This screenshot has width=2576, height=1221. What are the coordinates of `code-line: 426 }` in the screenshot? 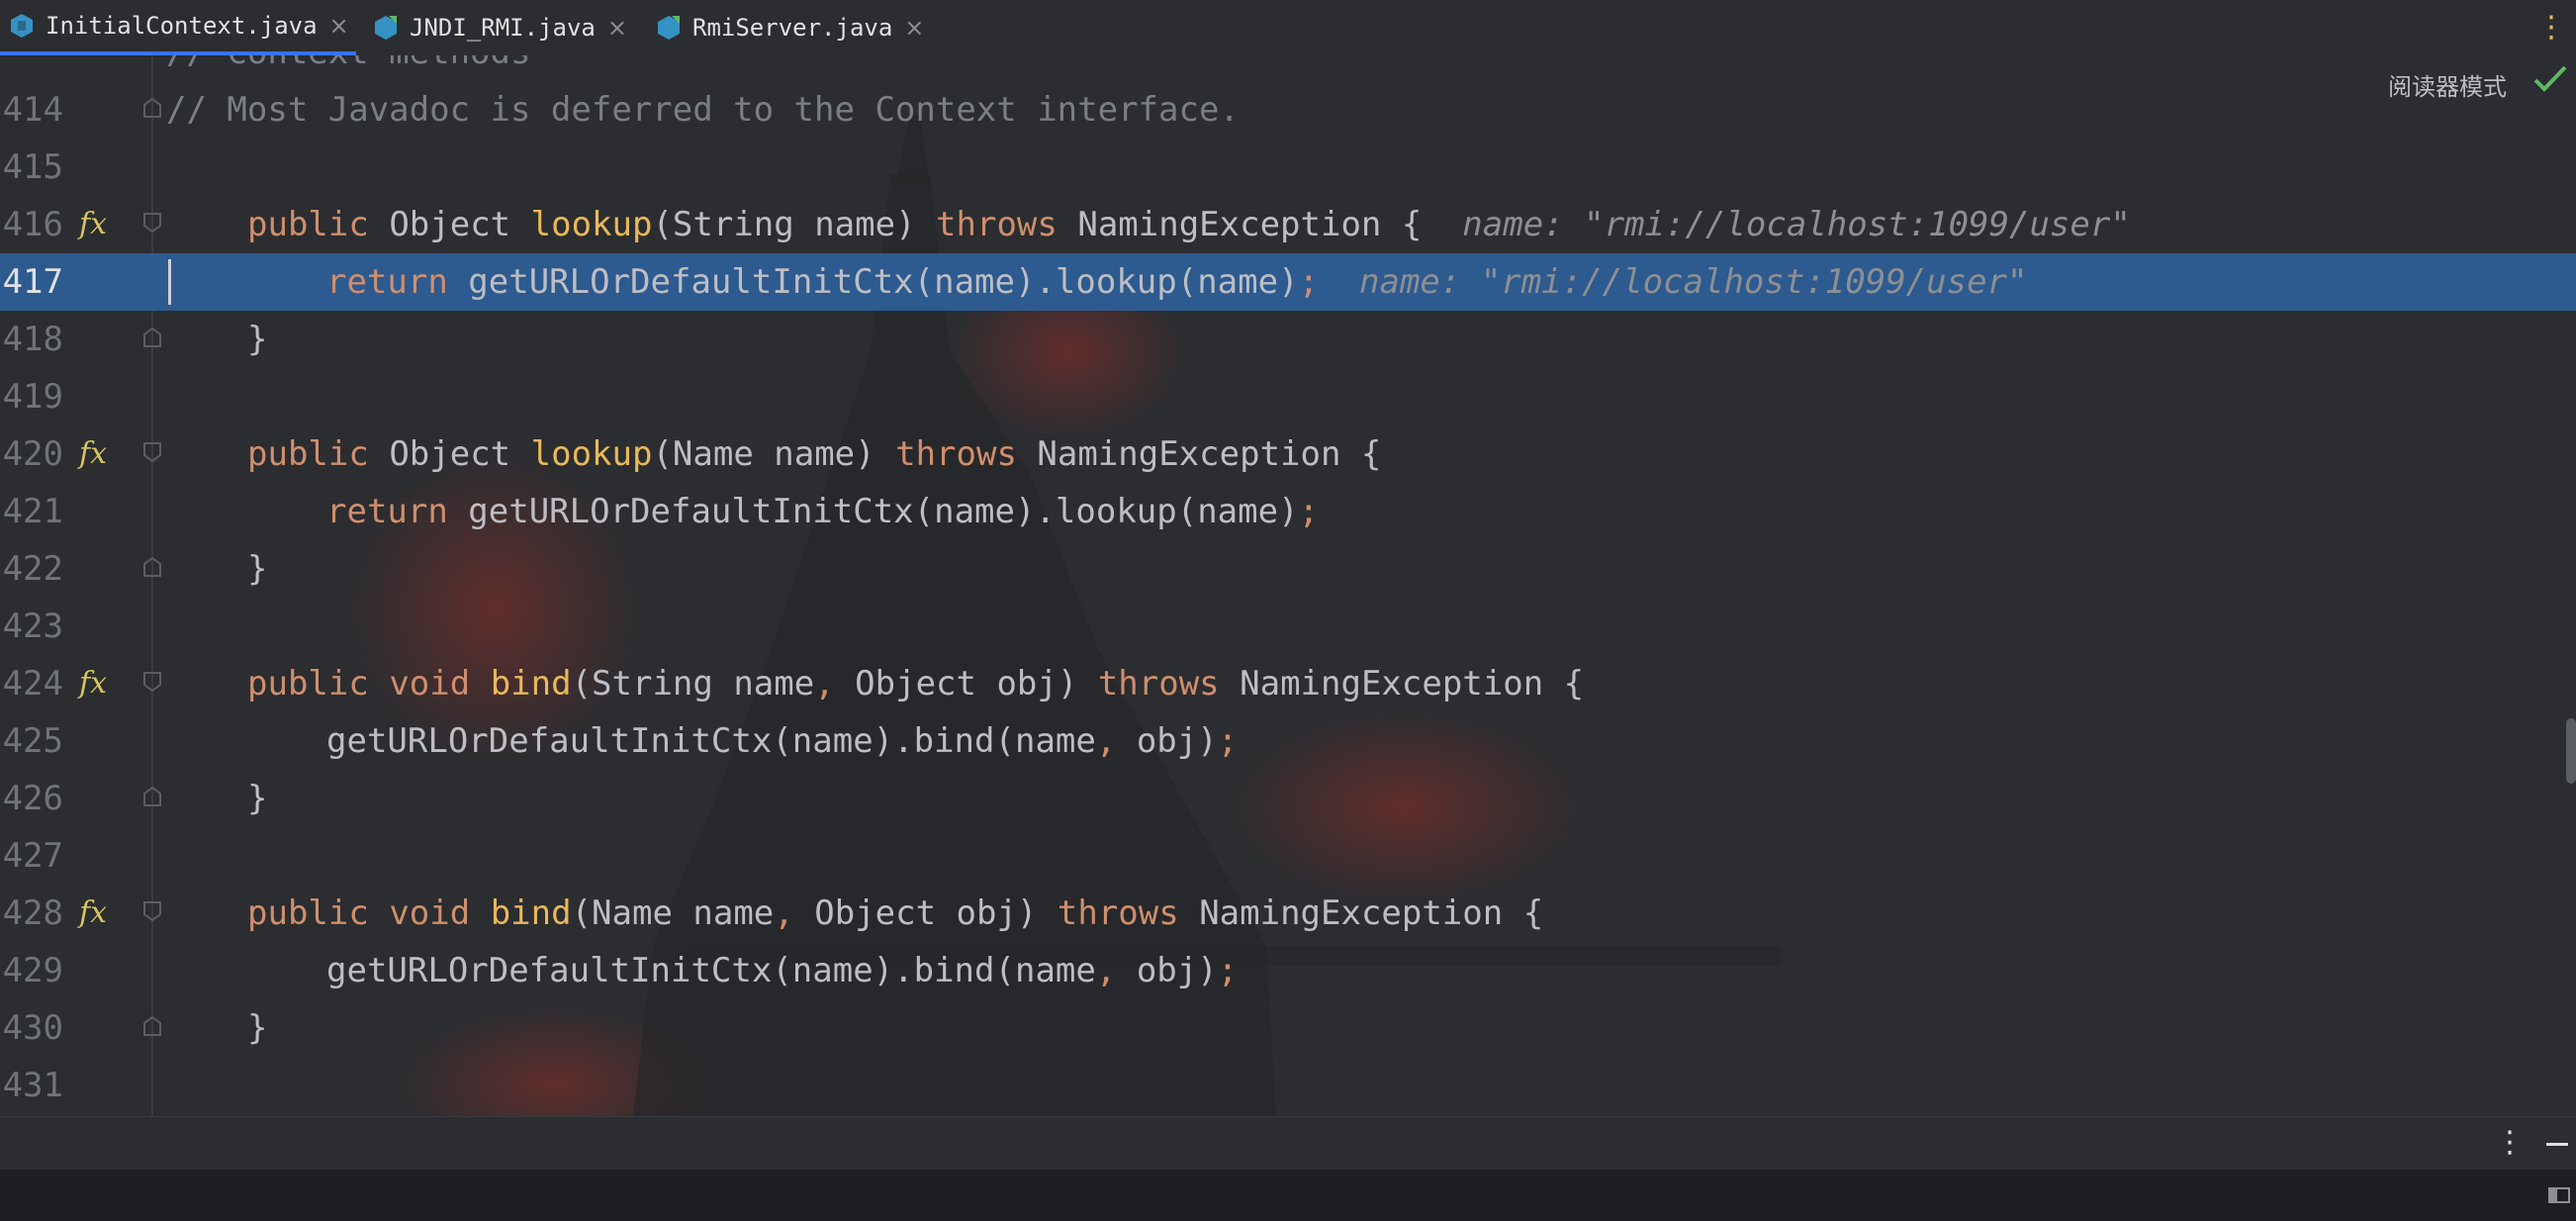 It's located at (1288, 799).